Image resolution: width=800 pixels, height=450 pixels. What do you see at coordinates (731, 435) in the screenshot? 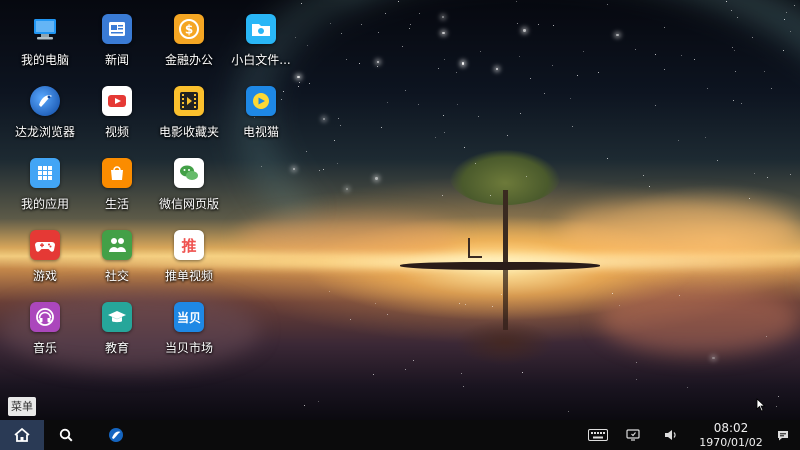
I see `system-clock: 08:02 1970/01/02` at bounding box center [731, 435].